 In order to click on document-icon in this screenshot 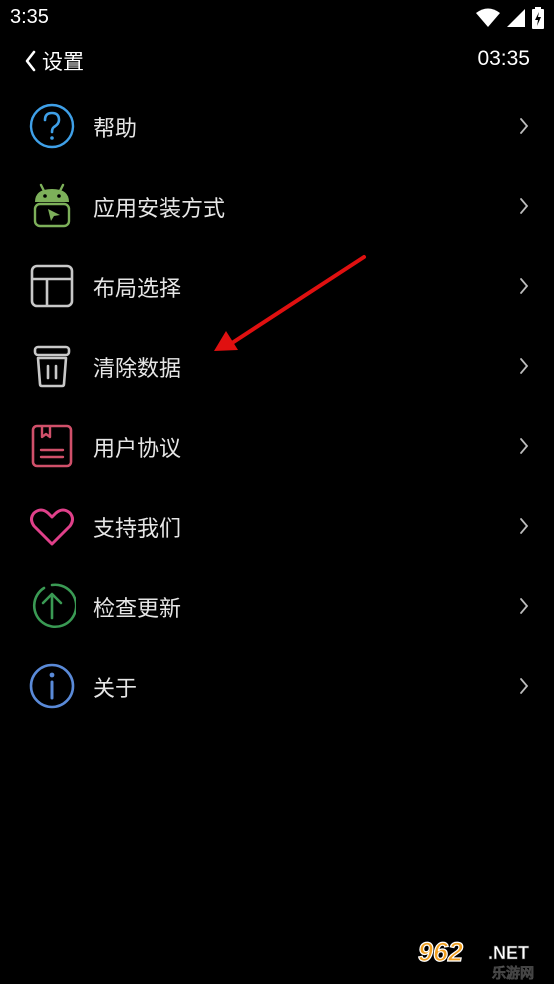, I will do `click(52, 446)`.